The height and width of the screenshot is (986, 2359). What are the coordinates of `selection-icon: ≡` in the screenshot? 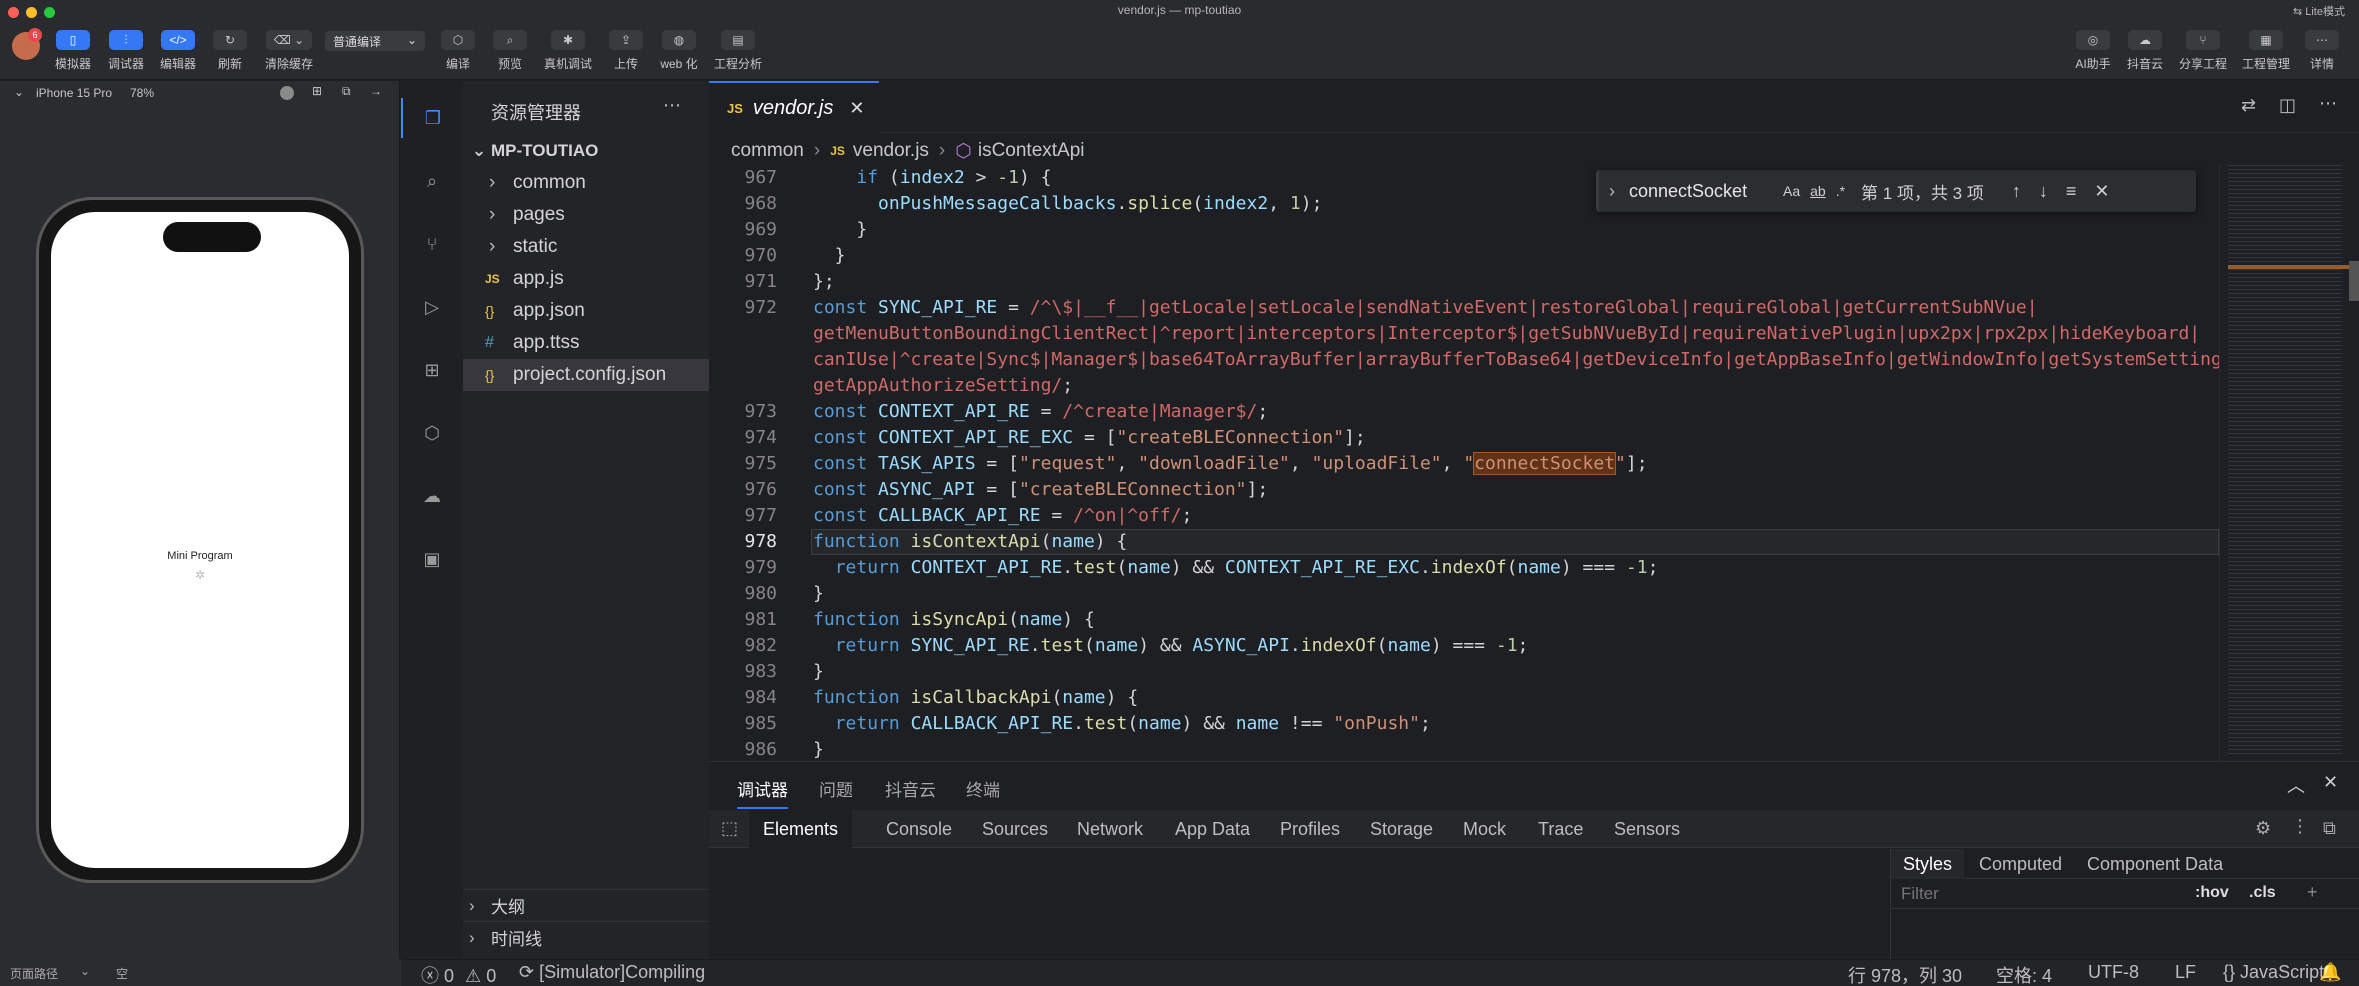 It's located at (2071, 191).